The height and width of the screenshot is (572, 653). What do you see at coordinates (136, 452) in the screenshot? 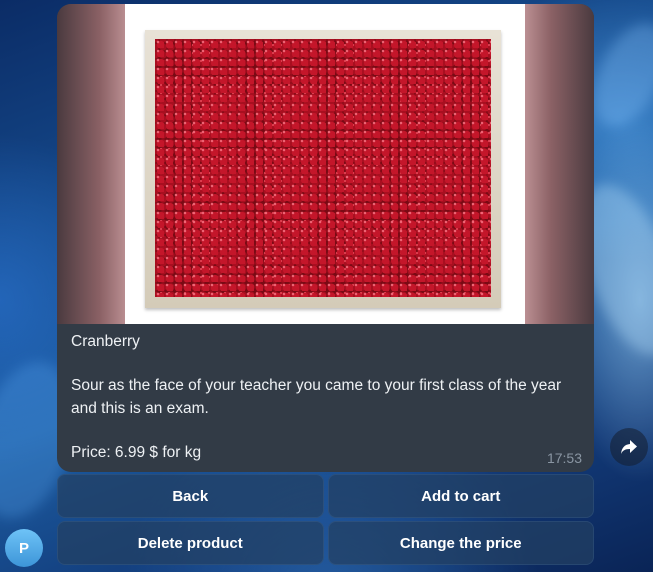
I see `product-price: Price: 6.99 $ for kg` at bounding box center [136, 452].